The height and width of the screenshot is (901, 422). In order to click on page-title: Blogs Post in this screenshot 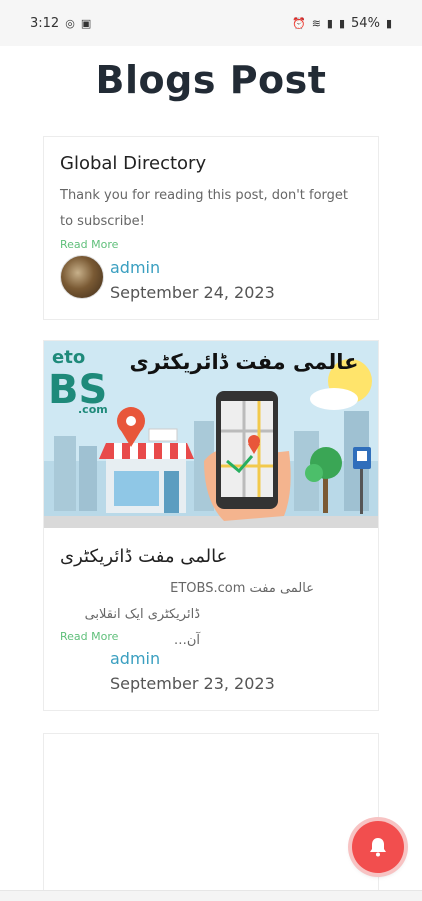, I will do `click(211, 80)`.